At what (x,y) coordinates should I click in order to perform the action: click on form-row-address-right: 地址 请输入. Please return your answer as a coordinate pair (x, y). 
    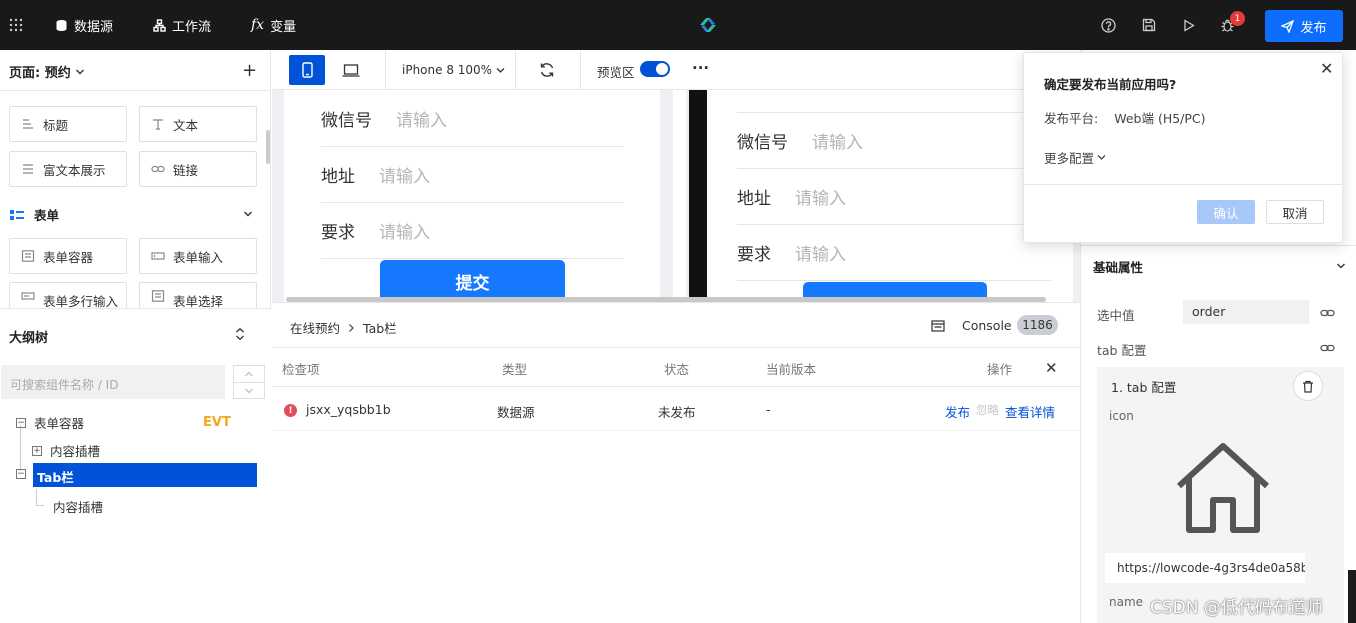
    Looking at the image, I should click on (894, 197).